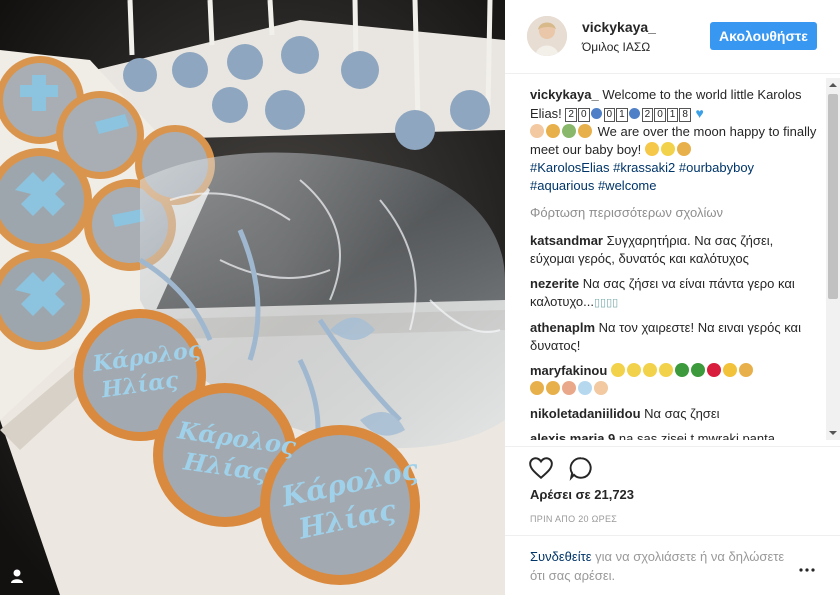 The image size is (840, 596). I want to click on baby-face-icon, so click(537, 131).